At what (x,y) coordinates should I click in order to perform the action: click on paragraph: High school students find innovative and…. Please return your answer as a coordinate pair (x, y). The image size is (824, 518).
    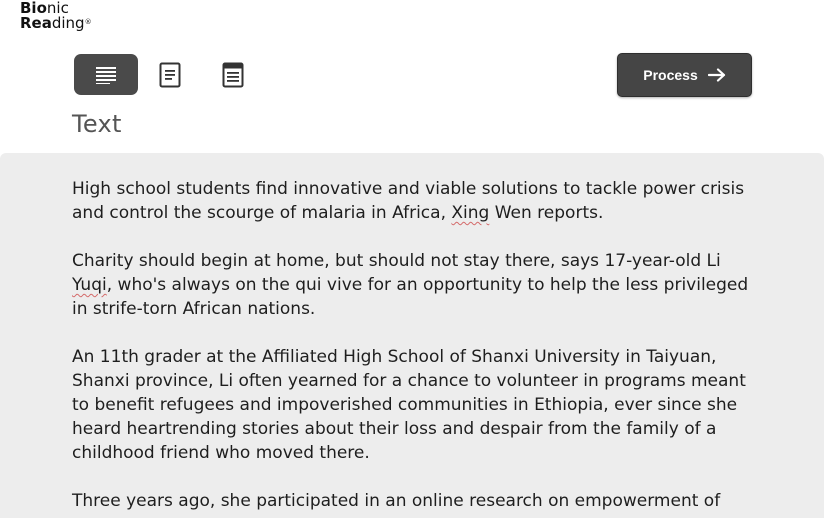
    Looking at the image, I should click on (408, 201).